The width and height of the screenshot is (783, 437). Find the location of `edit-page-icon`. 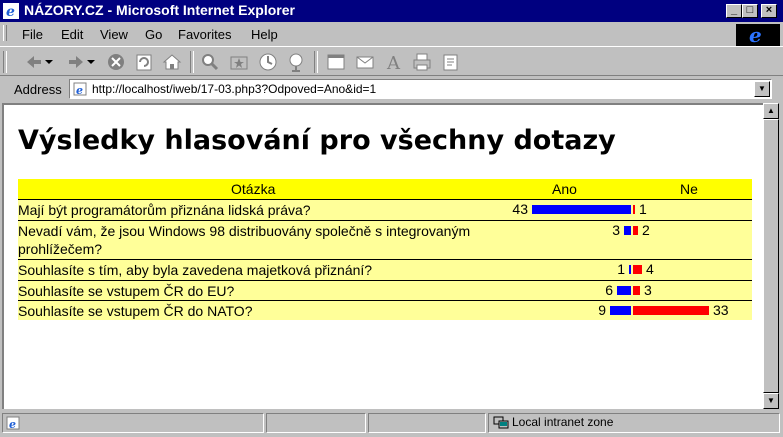

edit-page-icon is located at coordinates (451, 62).